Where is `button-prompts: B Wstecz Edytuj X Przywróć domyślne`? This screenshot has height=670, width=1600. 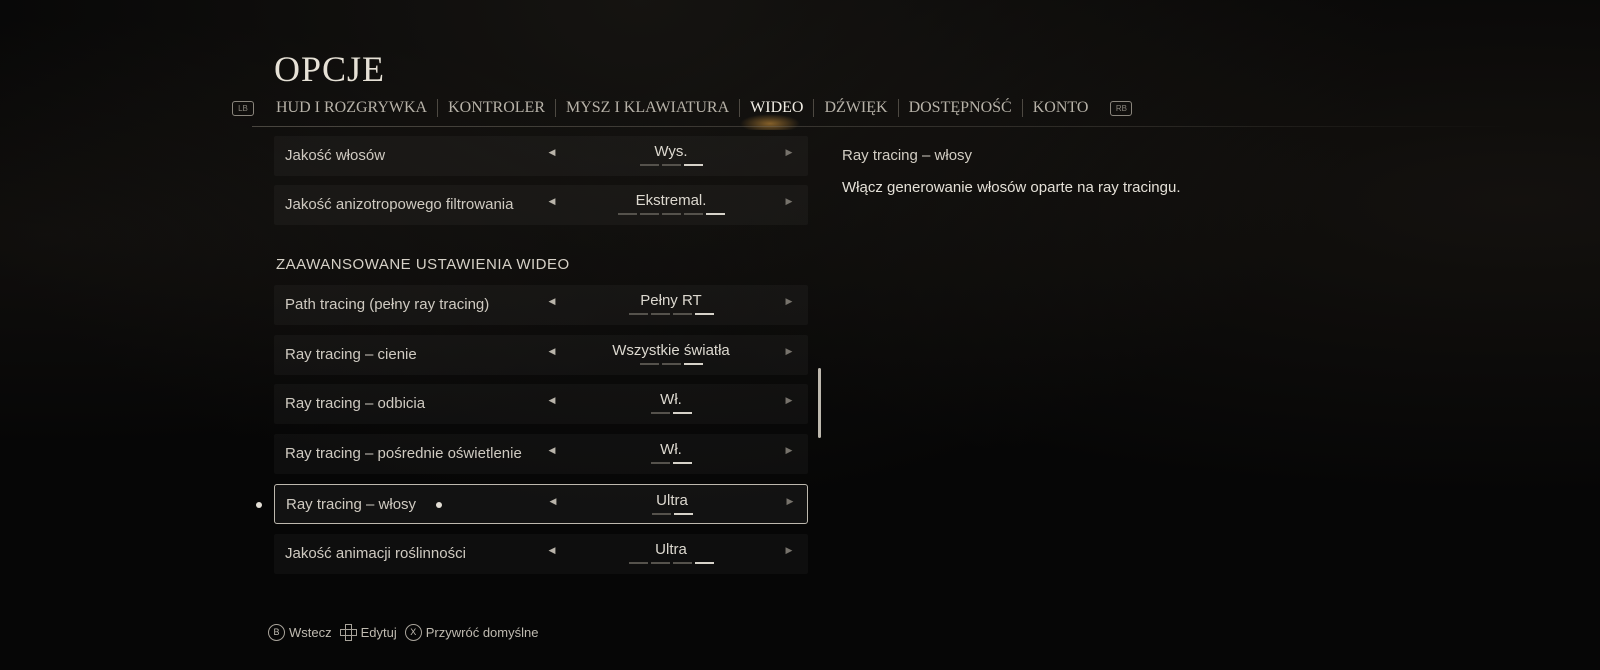 button-prompts: B Wstecz Edytuj X Przywróć domyślne is located at coordinates (407, 632).